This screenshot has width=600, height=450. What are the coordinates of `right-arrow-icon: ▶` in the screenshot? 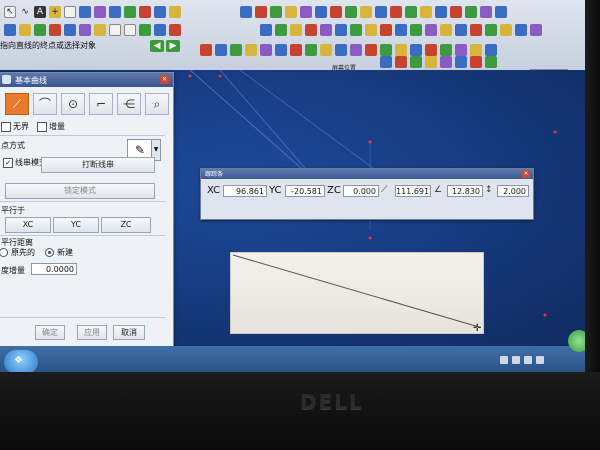 It's located at (173, 46).